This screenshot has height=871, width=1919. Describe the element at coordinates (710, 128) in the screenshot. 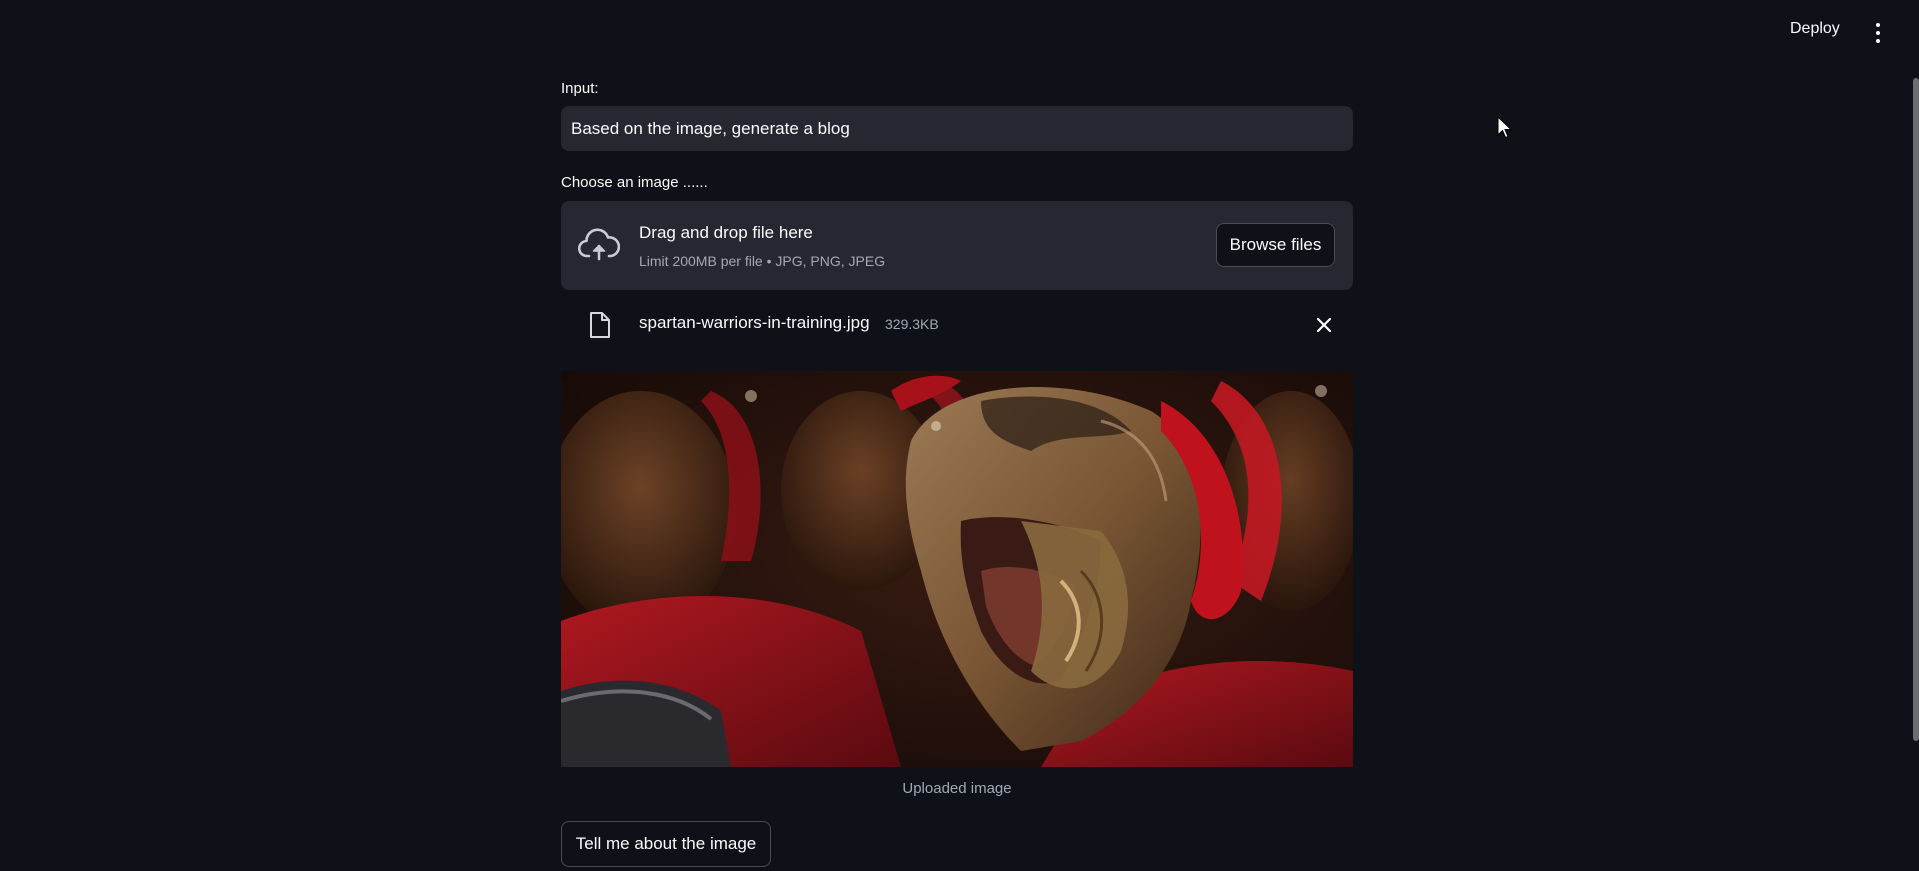

I see `prompt-input-value: Based on the image, generate a blog` at that location.